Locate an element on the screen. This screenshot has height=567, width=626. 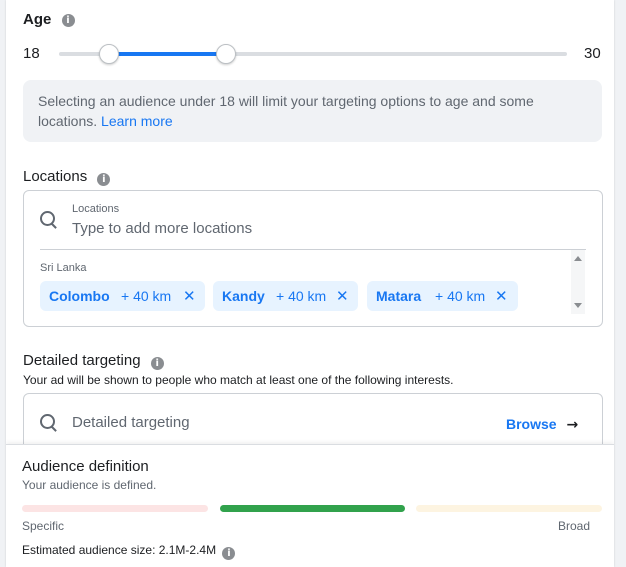
chip-name: Matara is located at coordinates (399, 296).